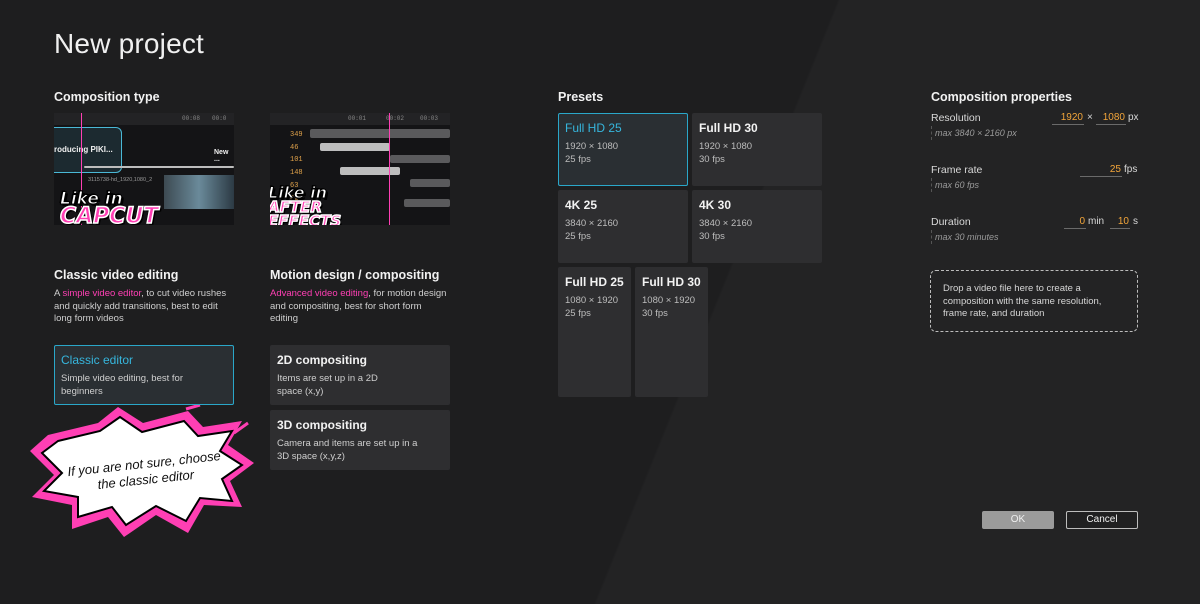 Image resolution: width=1200 pixels, height=604 pixels. What do you see at coordinates (306, 211) in the screenshot?
I see `sticker-bottom-text: AFTER EFFECTS` at bounding box center [306, 211].